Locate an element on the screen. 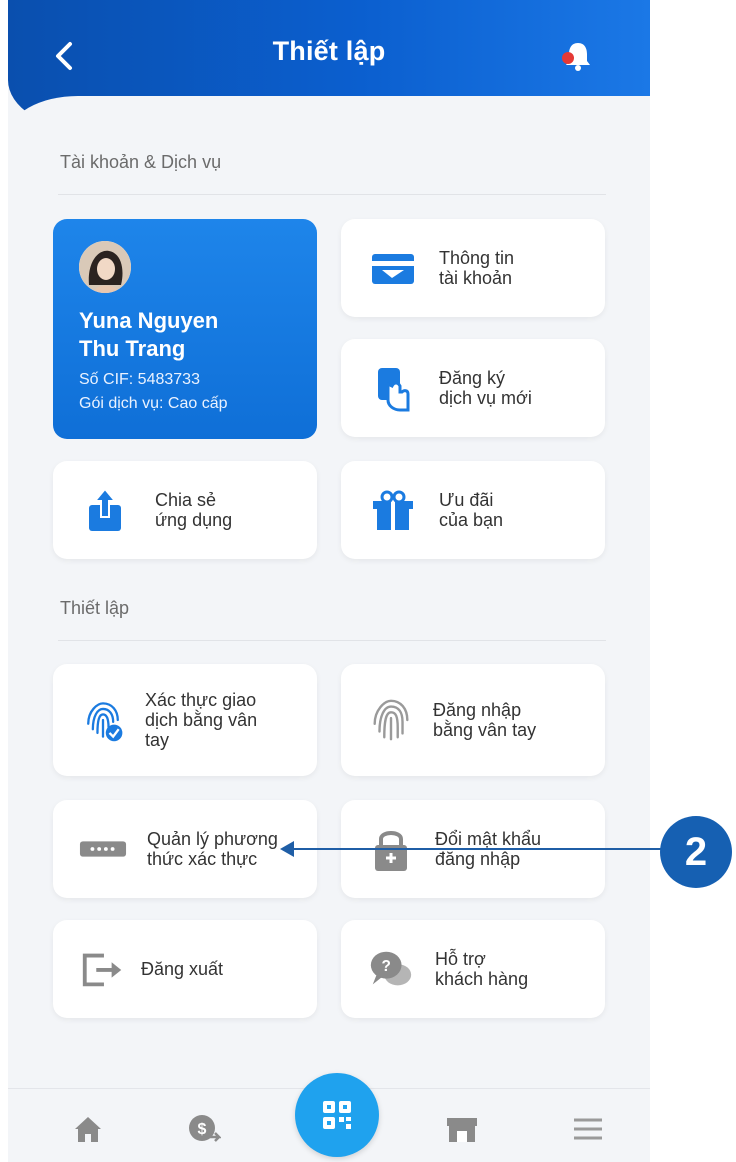  profile-cif: Số CIF: 5483733 is located at coordinates (139, 379).